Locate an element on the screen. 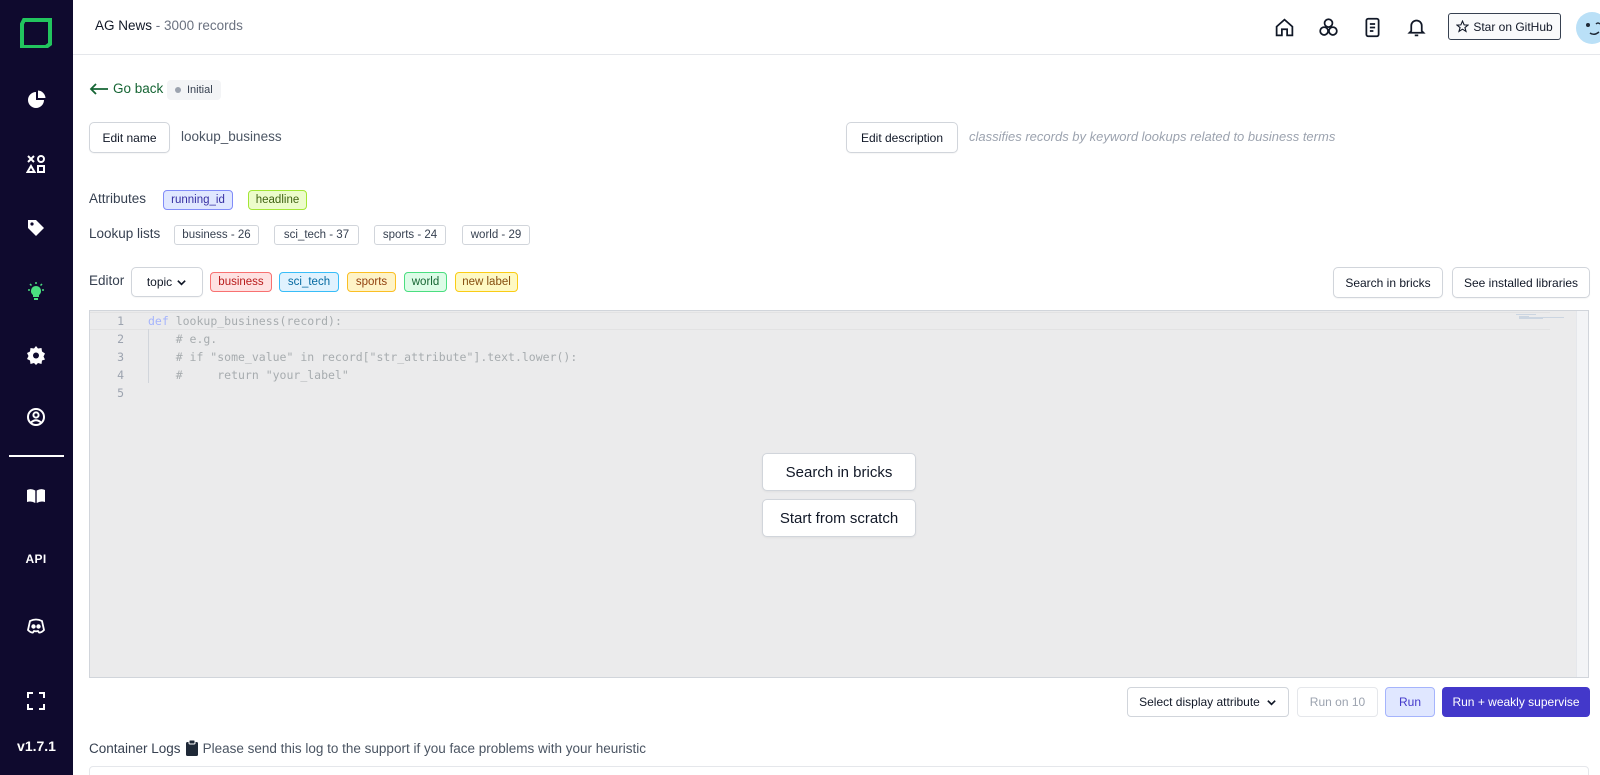 Image resolution: width=1600 pixels, height=775 pixels. star-on-github-button: Star on GitHub is located at coordinates (1504, 26).